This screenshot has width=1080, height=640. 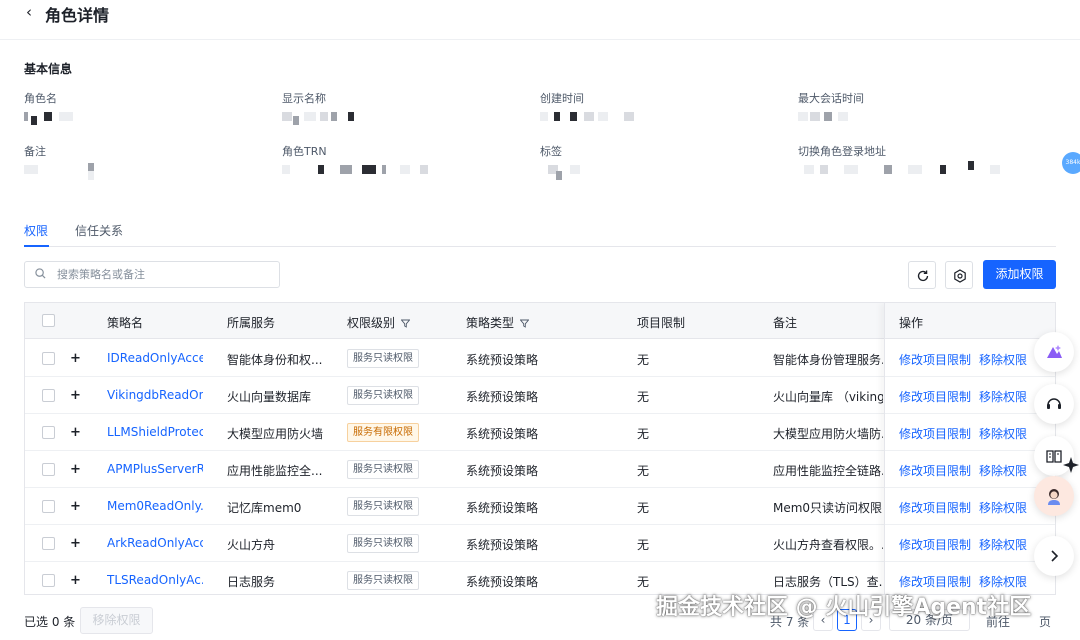 I want to click on avatar, so click(x=1054, y=496).